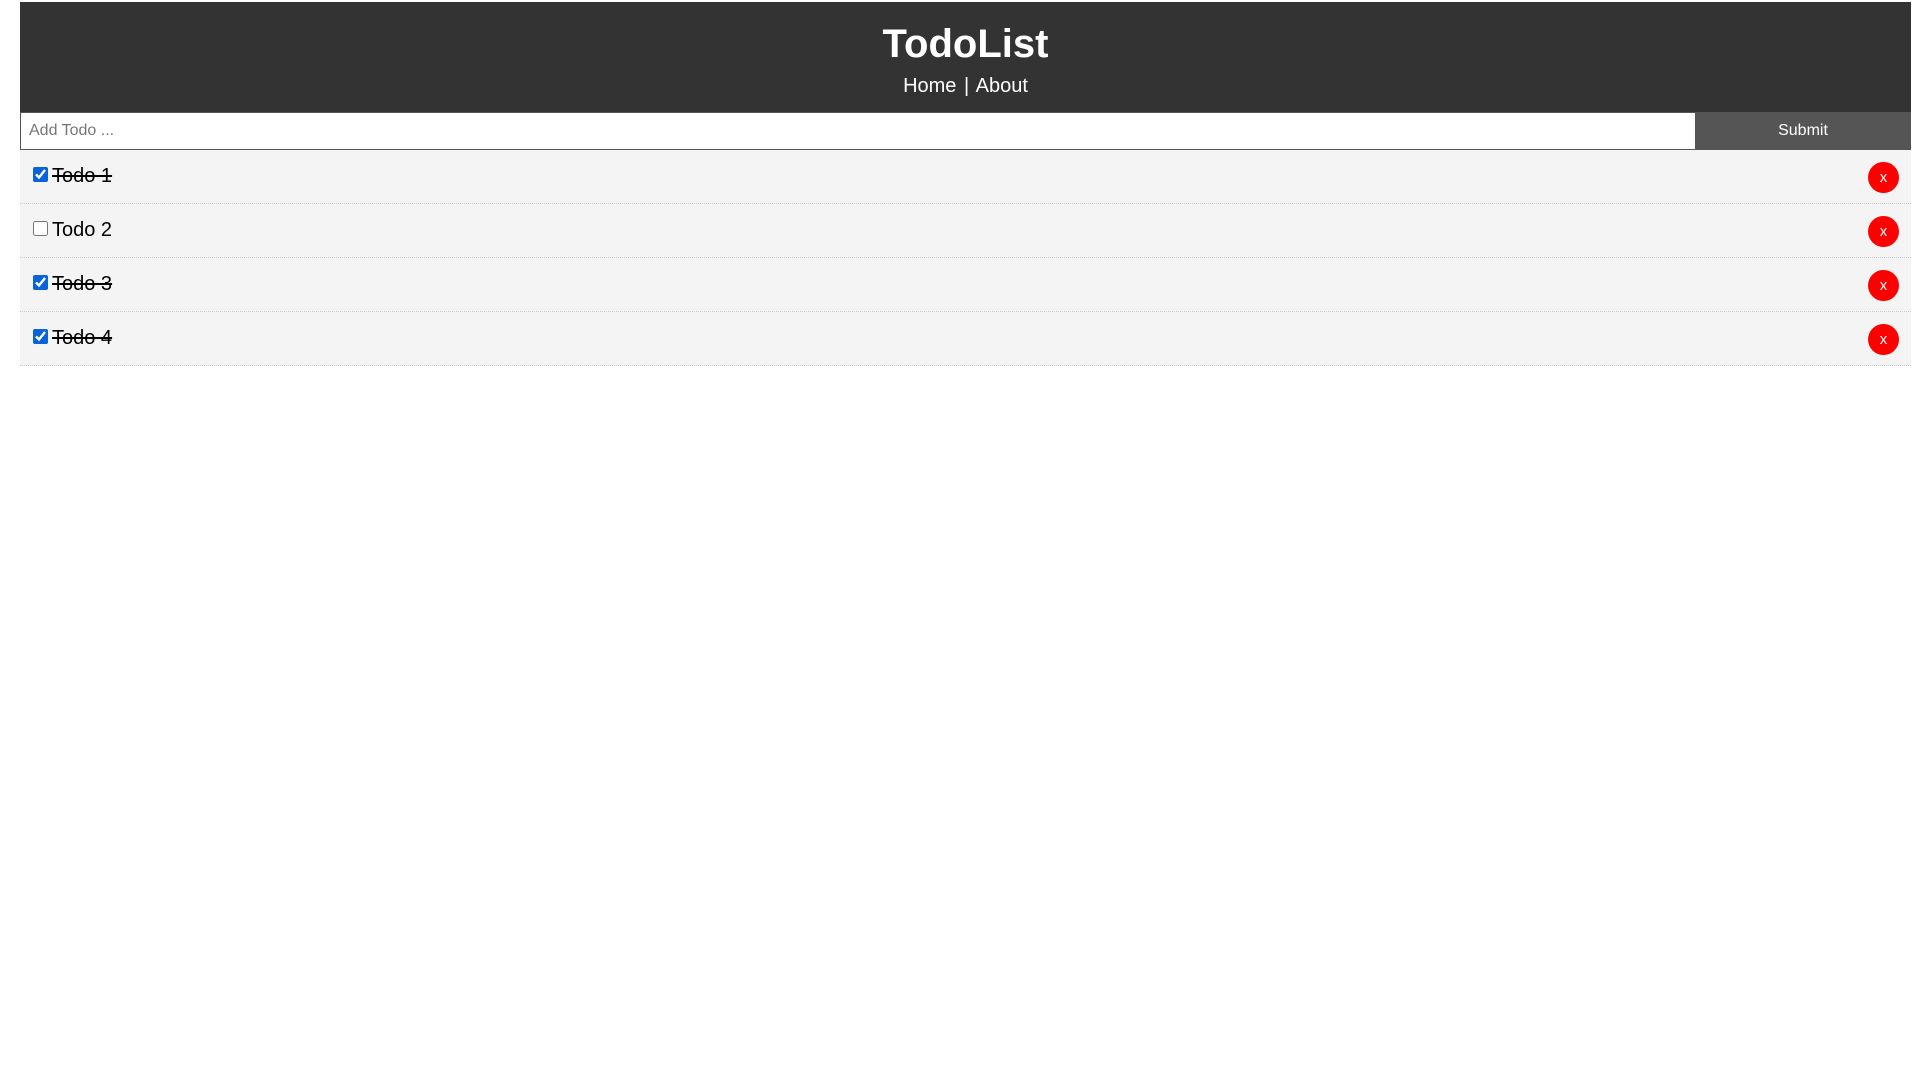 The width and height of the screenshot is (1920, 1080). I want to click on app-header: TodoList Home | About, so click(965, 57).